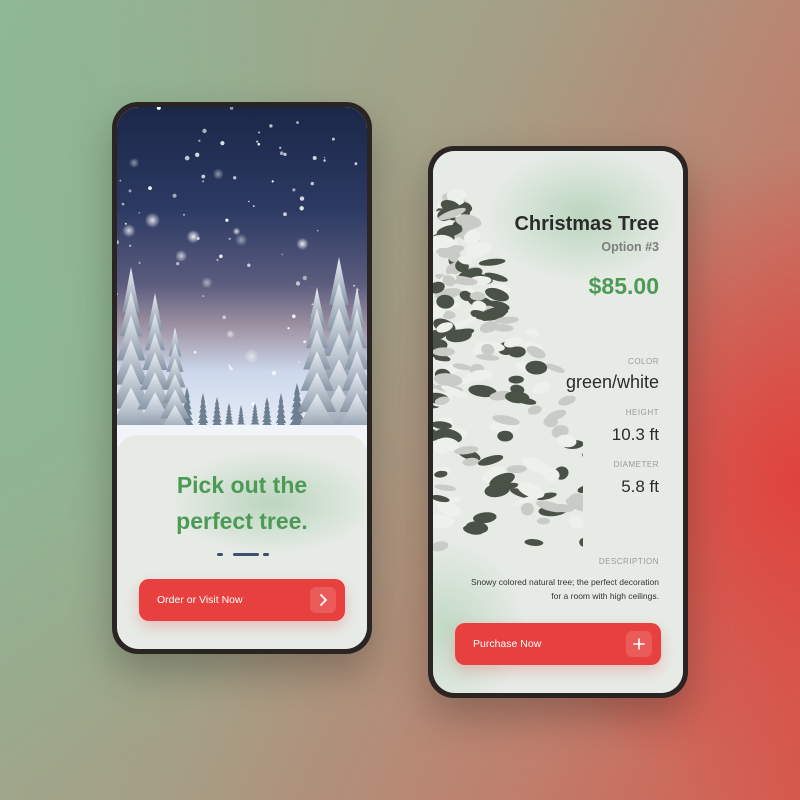  Describe the element at coordinates (636, 464) in the screenshot. I see `diameter-label: DIAMETER` at that location.